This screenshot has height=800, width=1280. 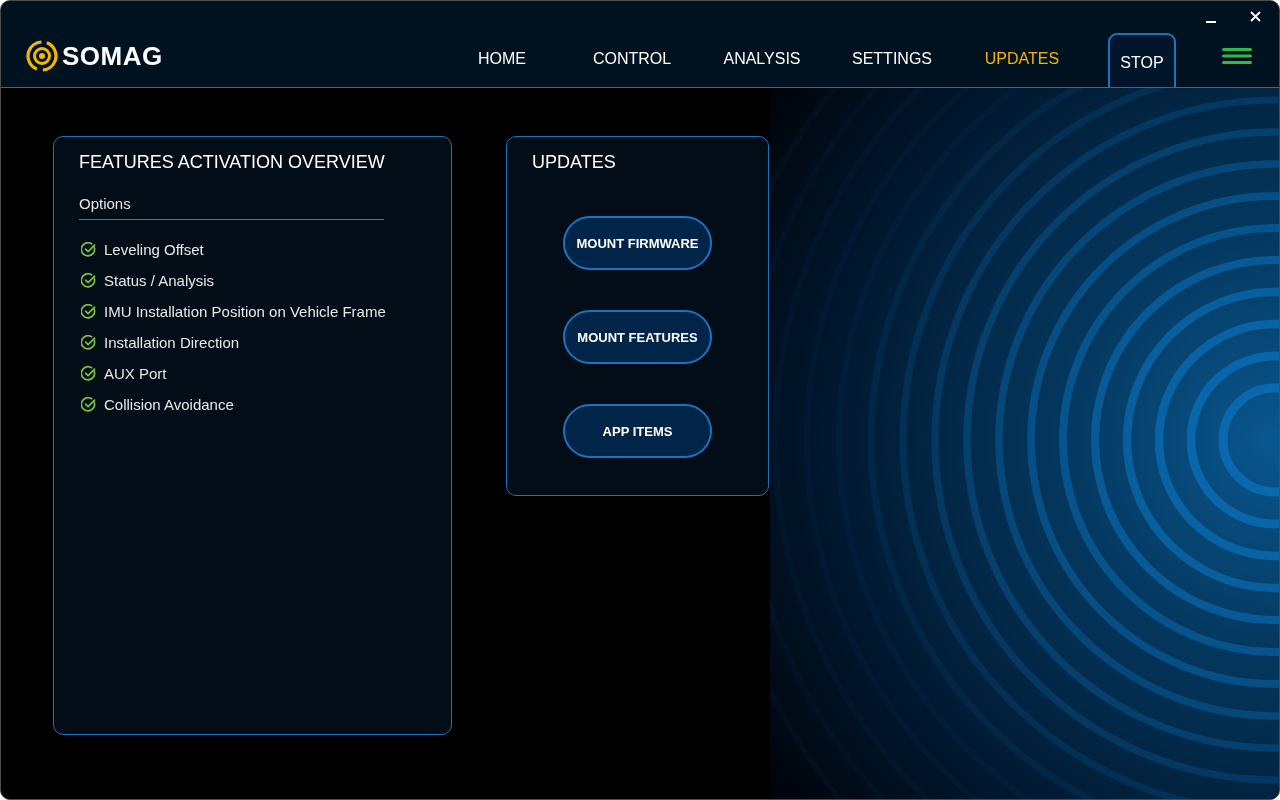 I want to click on option-label: AUX Port, so click(x=135, y=373).